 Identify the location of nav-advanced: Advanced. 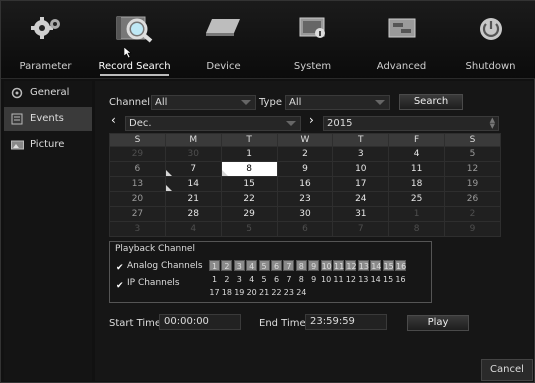
(401, 40).